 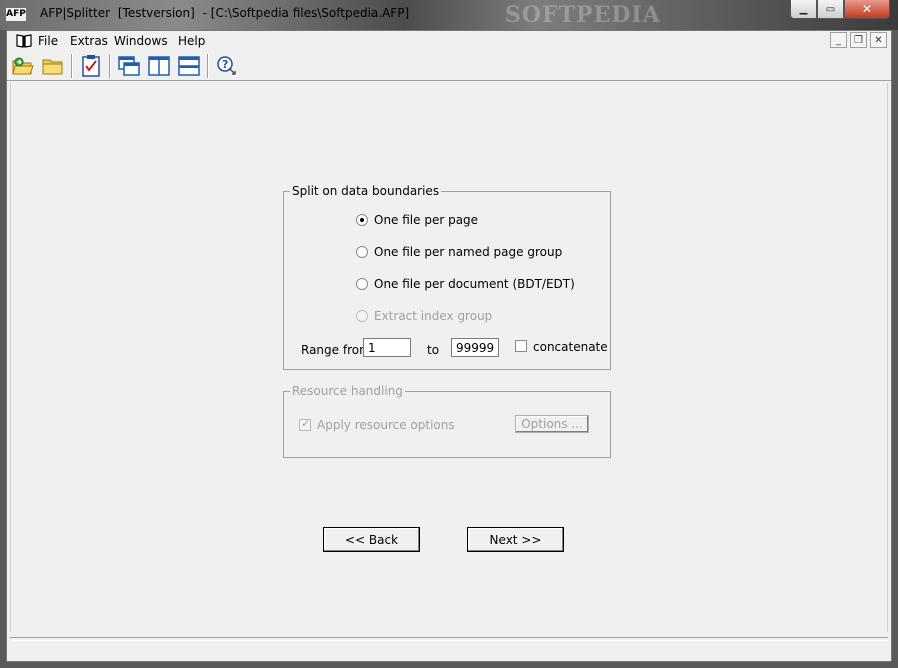 I want to click on open-file-icon, so click(x=23, y=66).